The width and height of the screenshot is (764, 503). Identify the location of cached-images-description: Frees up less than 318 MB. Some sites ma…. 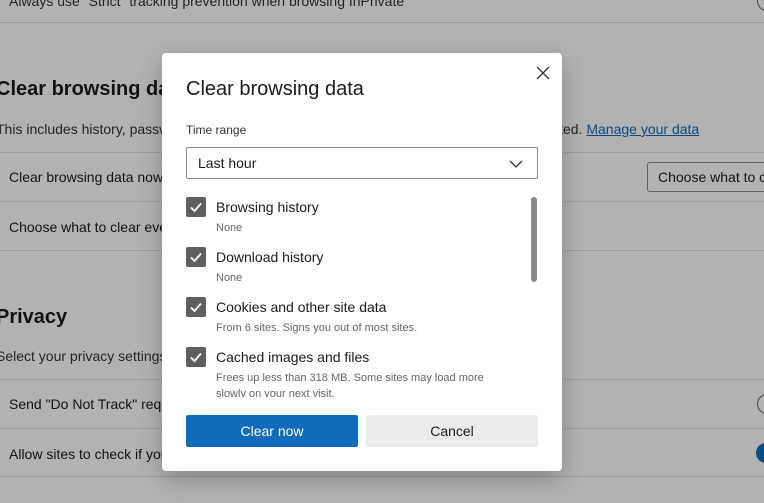
(350, 384).